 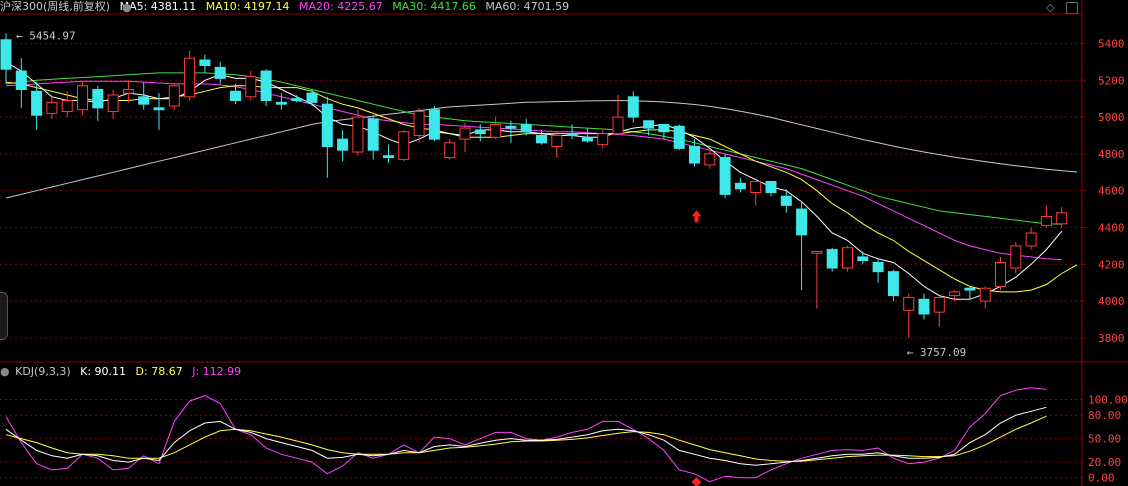 I want to click on price-tick-label: 4600, so click(x=1111, y=191).